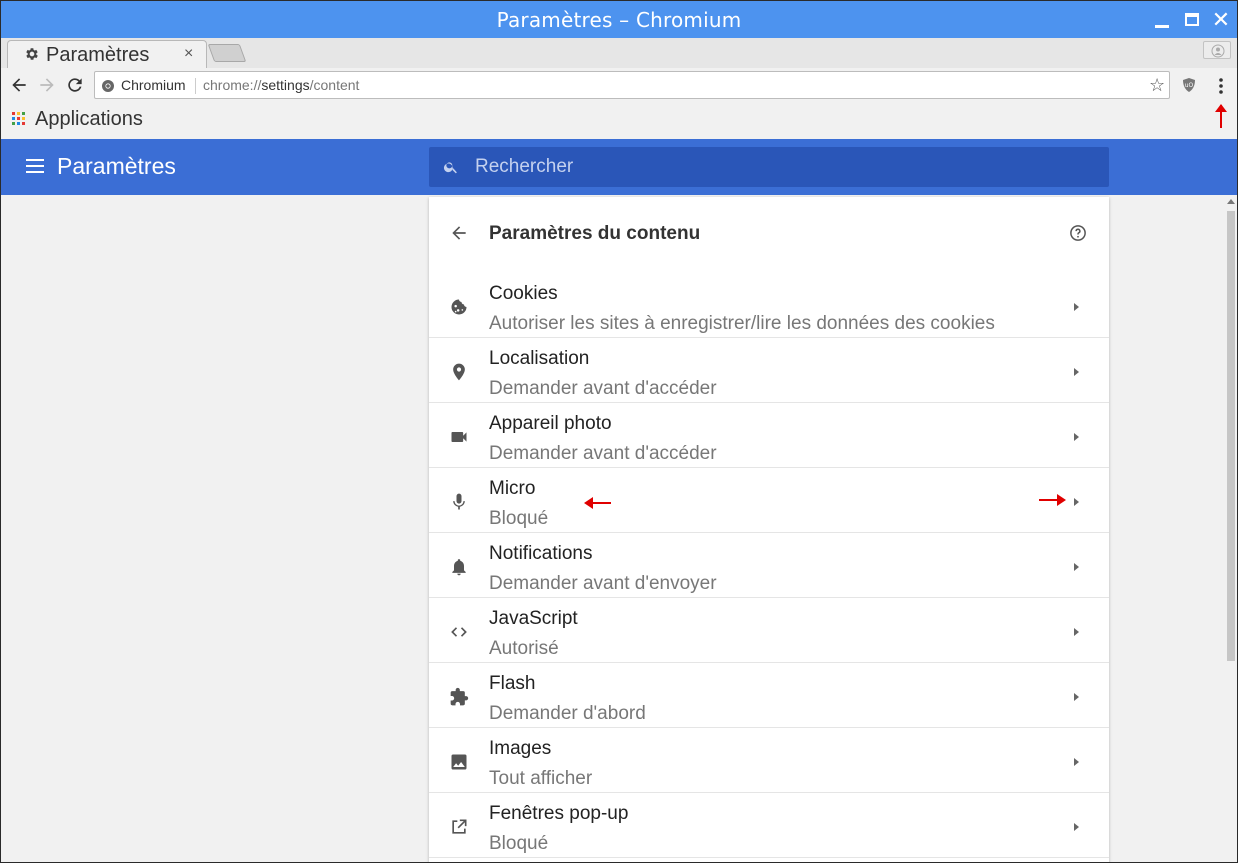 The width and height of the screenshot is (1238, 863). I want to click on search-input, so click(785, 167).